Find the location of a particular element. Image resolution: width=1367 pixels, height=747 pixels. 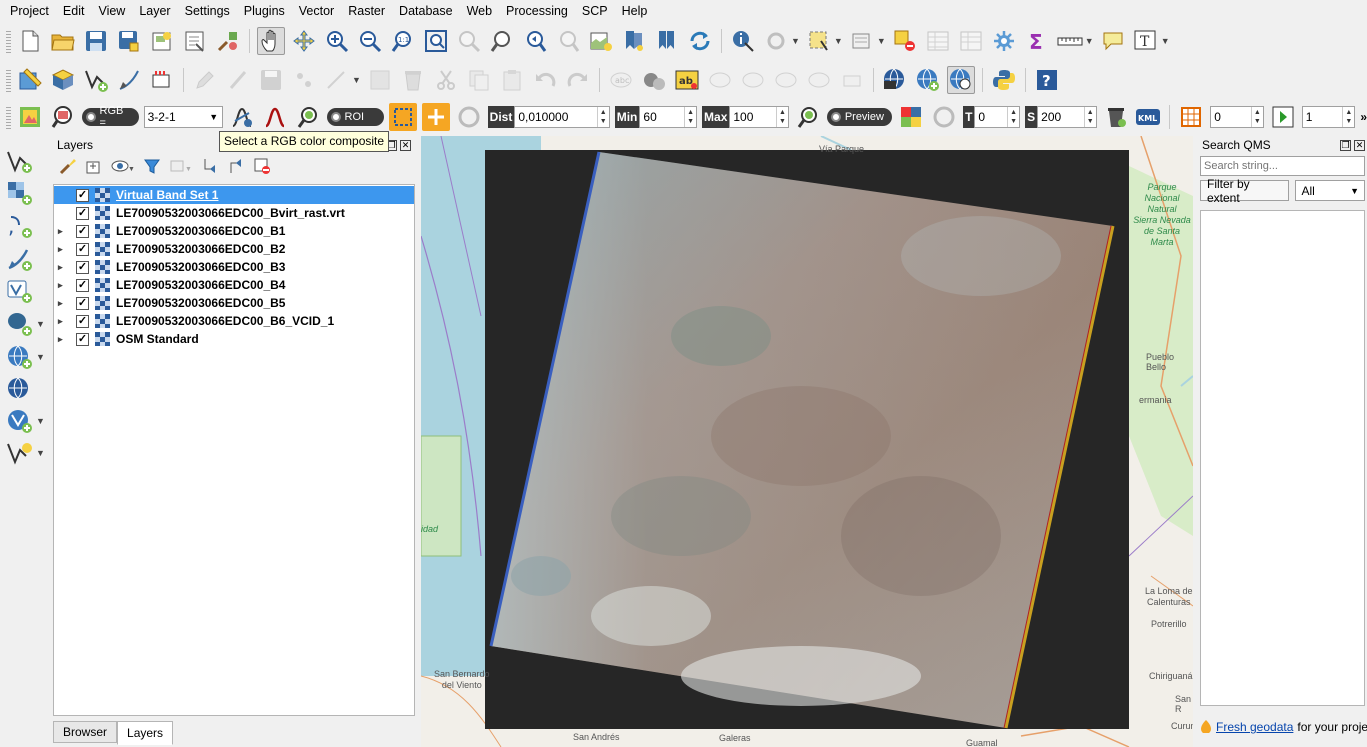

save-edits-icon is located at coordinates (271, 80).